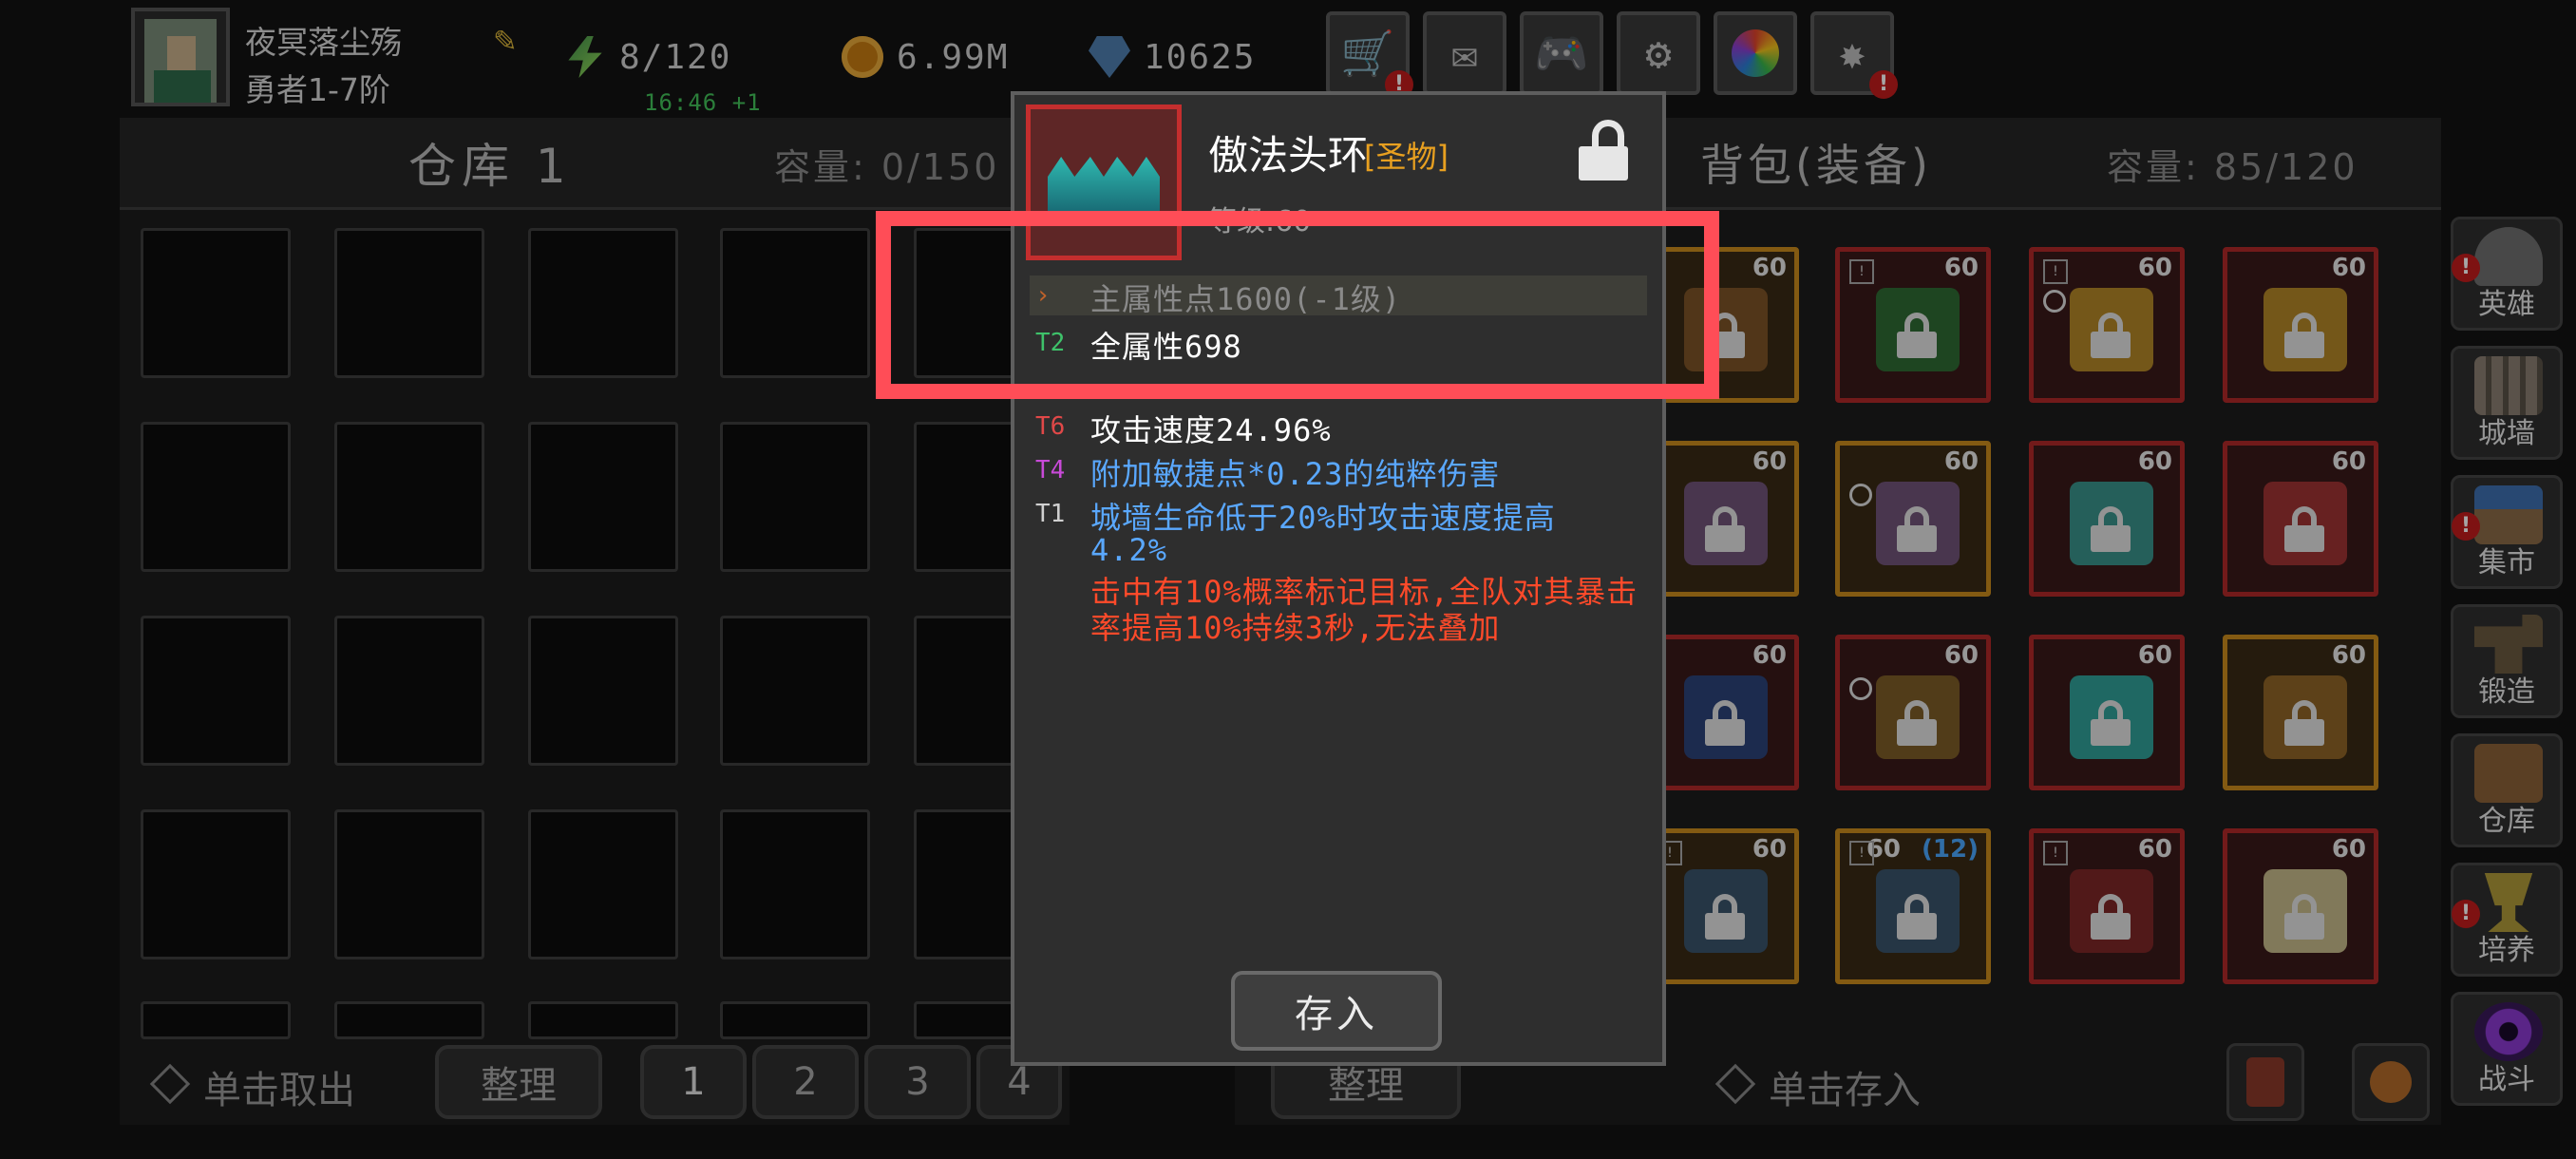  Describe the element at coordinates (1336, 1011) in the screenshot. I see `store-button: 存入` at that location.